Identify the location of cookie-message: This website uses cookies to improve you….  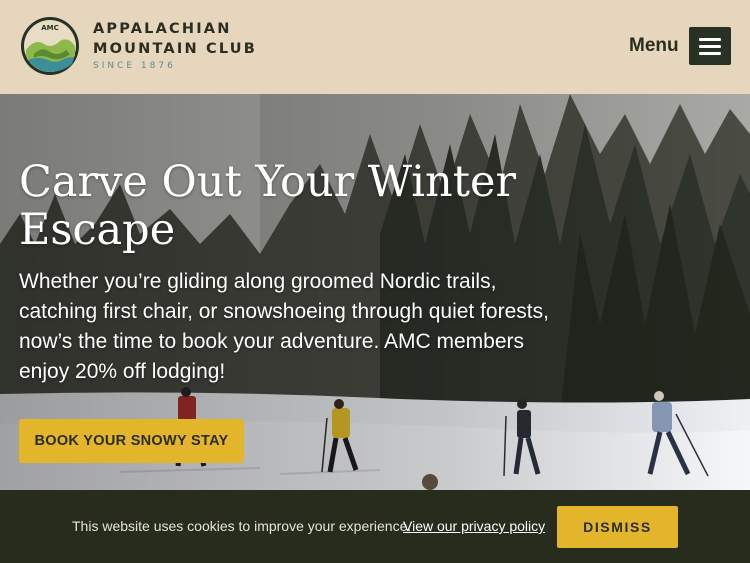
(242, 526).